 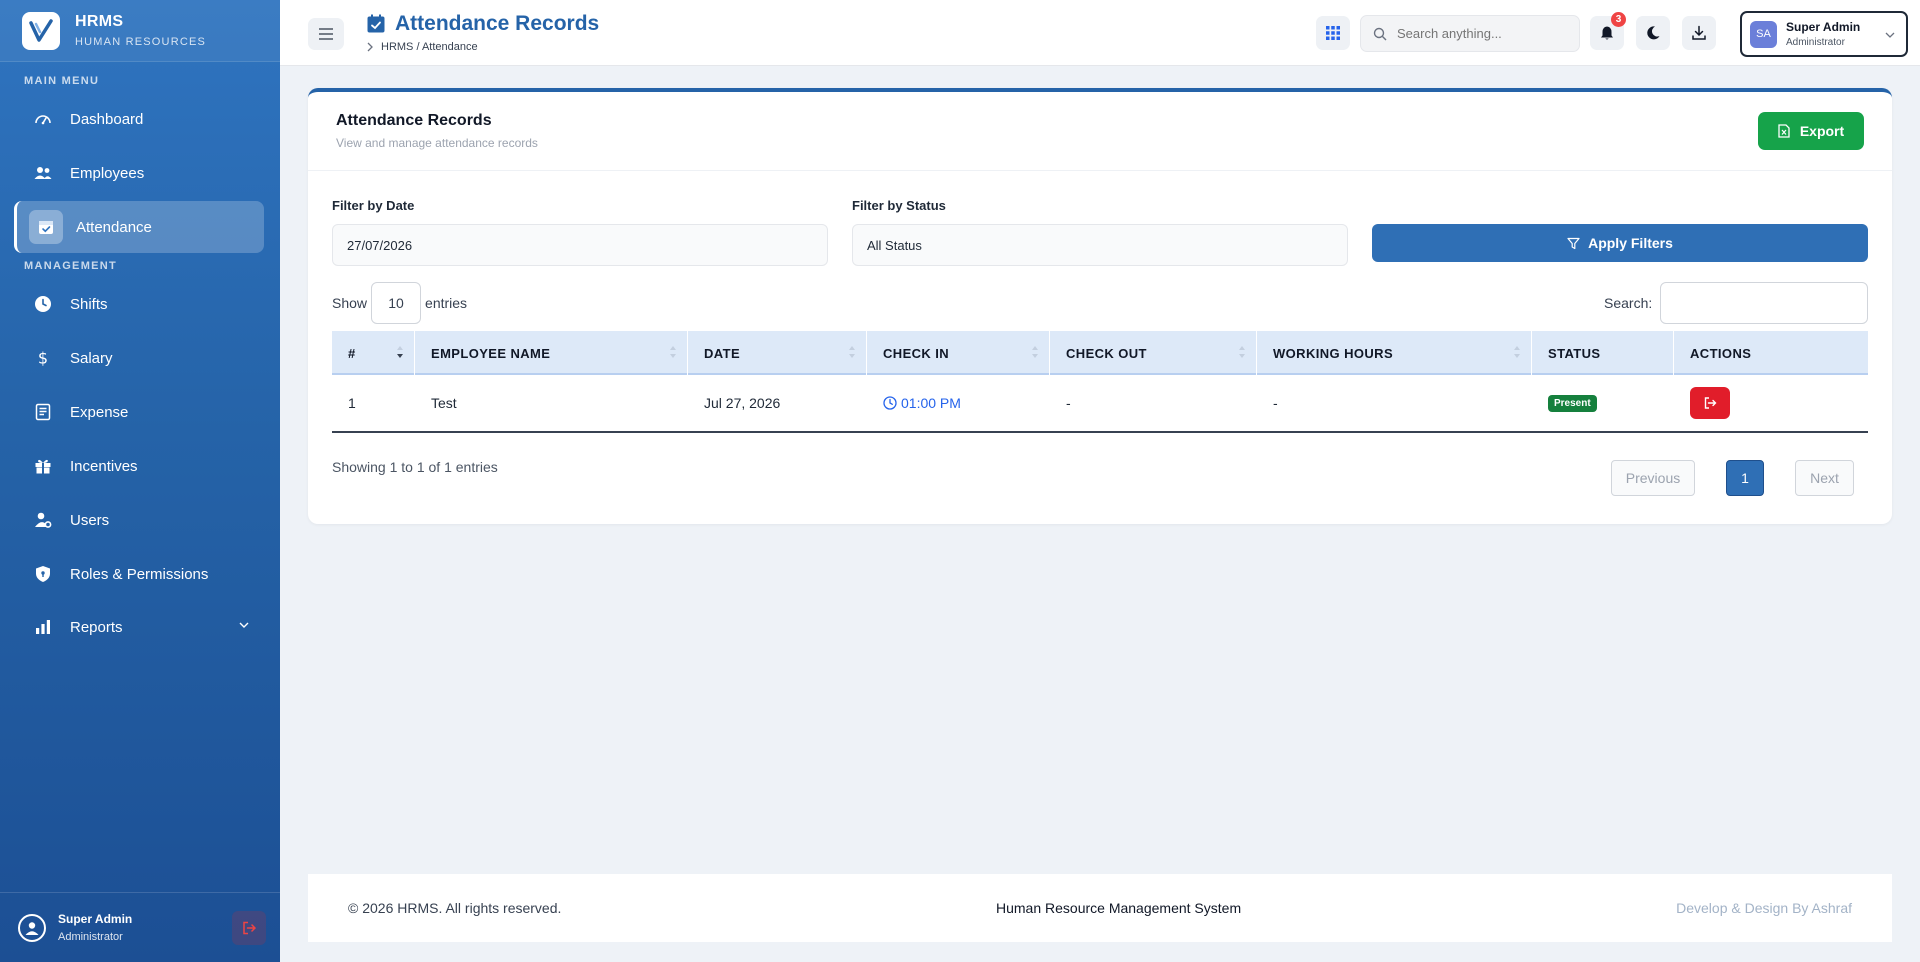 I want to click on notification-count: 3, so click(x=1618, y=19).